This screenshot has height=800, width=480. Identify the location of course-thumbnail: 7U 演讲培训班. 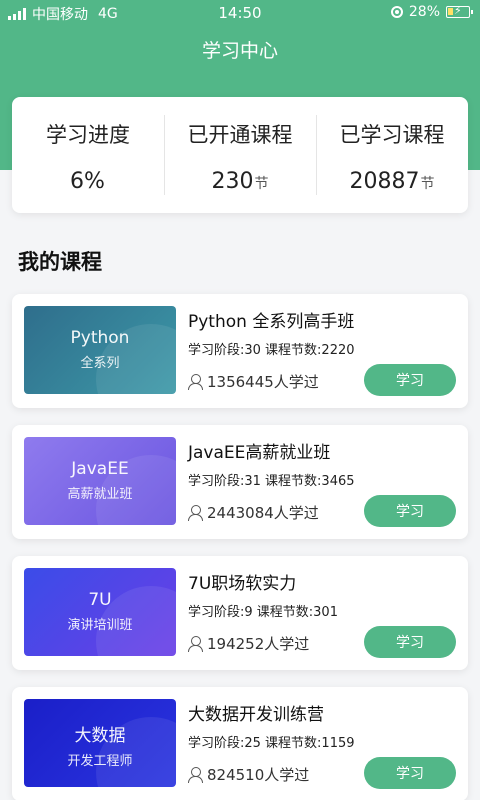
(100, 612).